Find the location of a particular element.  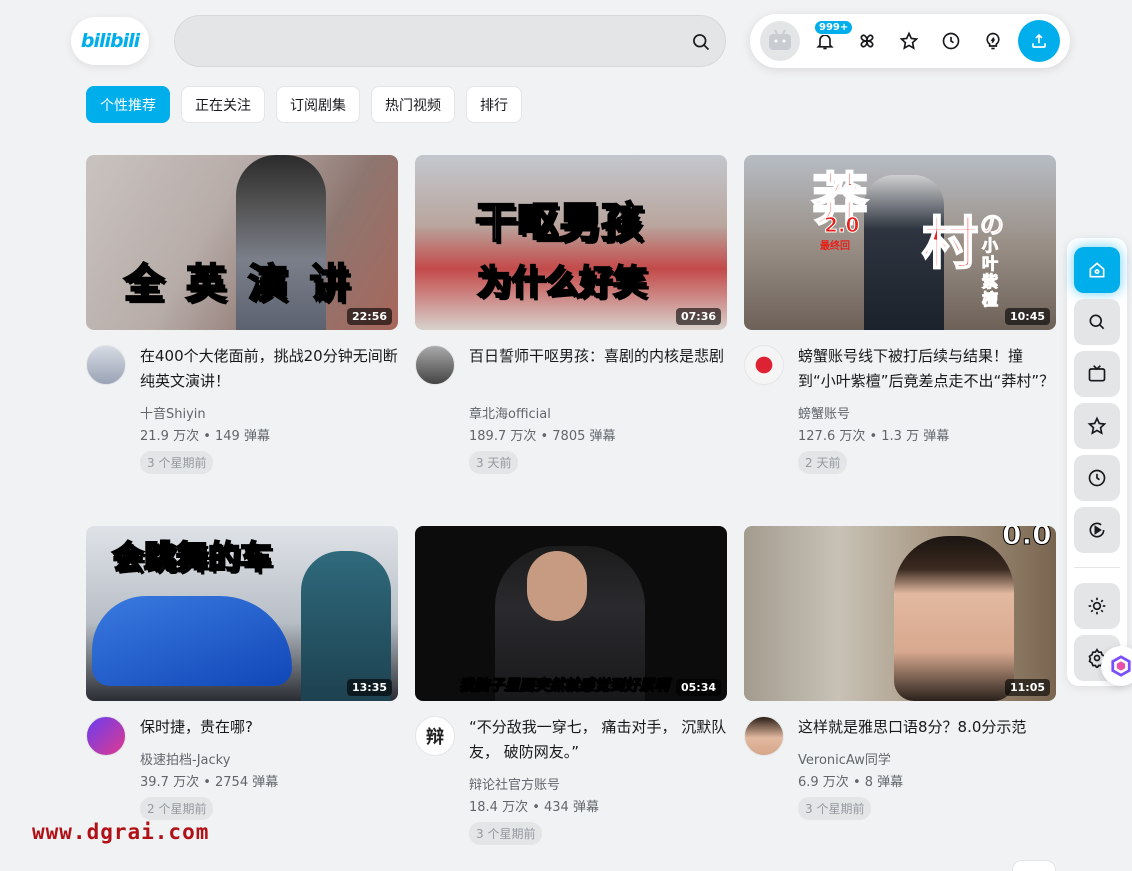

video-thumbnail: 会跳舞的车 13:35 is located at coordinates (242, 613).